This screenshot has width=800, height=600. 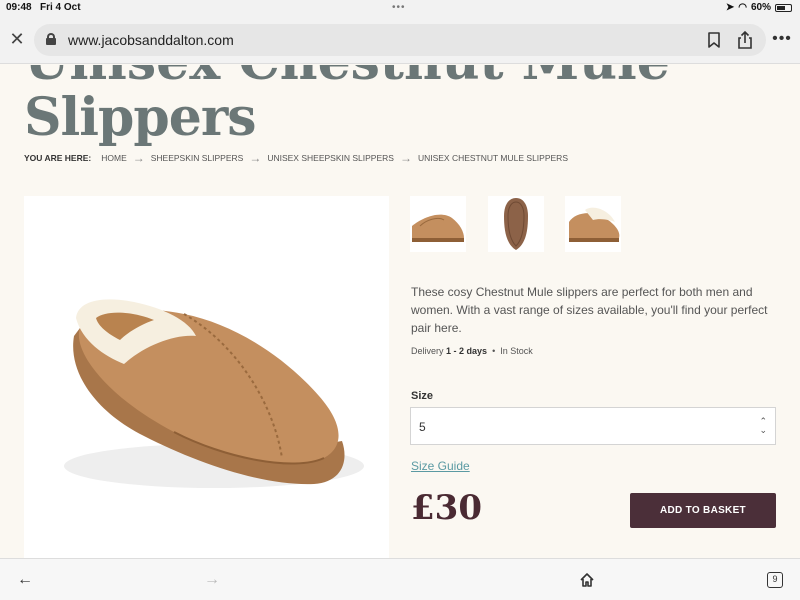 I want to click on status-indicators: ➤ ◠ 60%, so click(x=759, y=7).